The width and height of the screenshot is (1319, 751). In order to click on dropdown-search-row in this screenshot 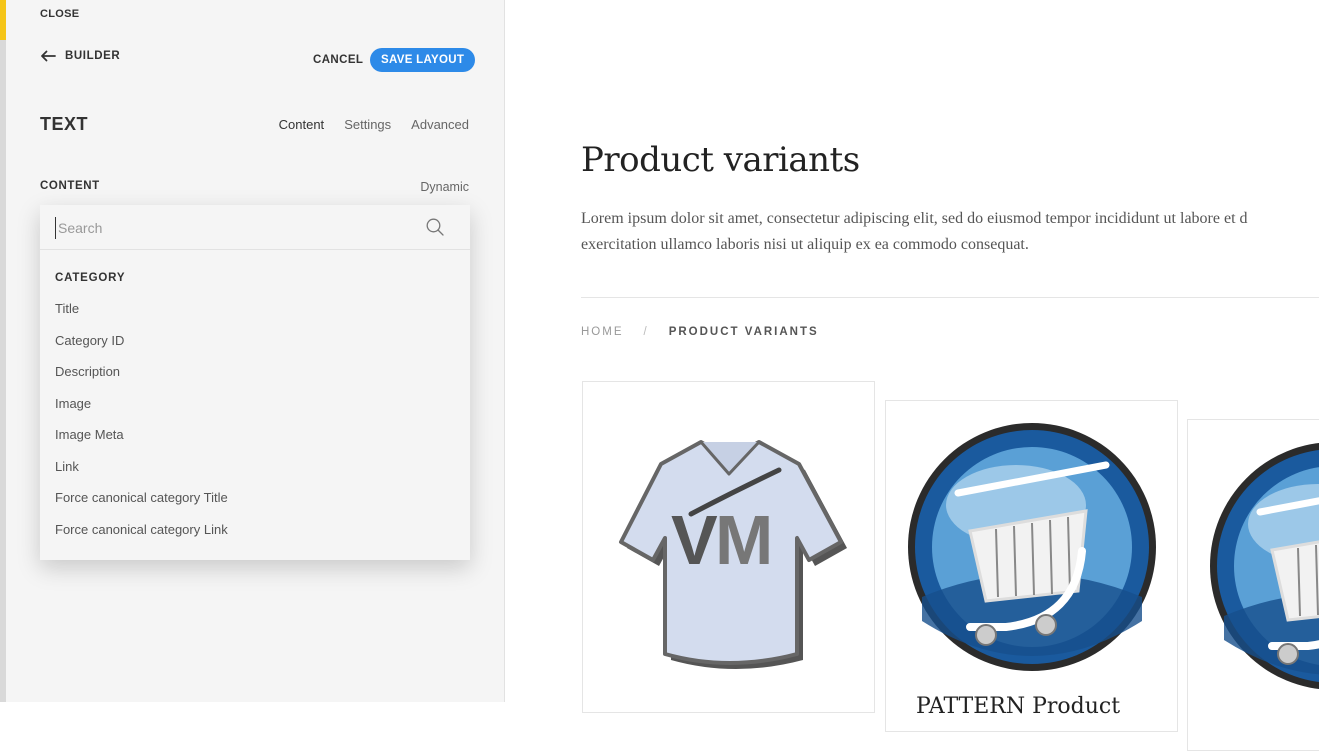, I will do `click(255, 227)`.